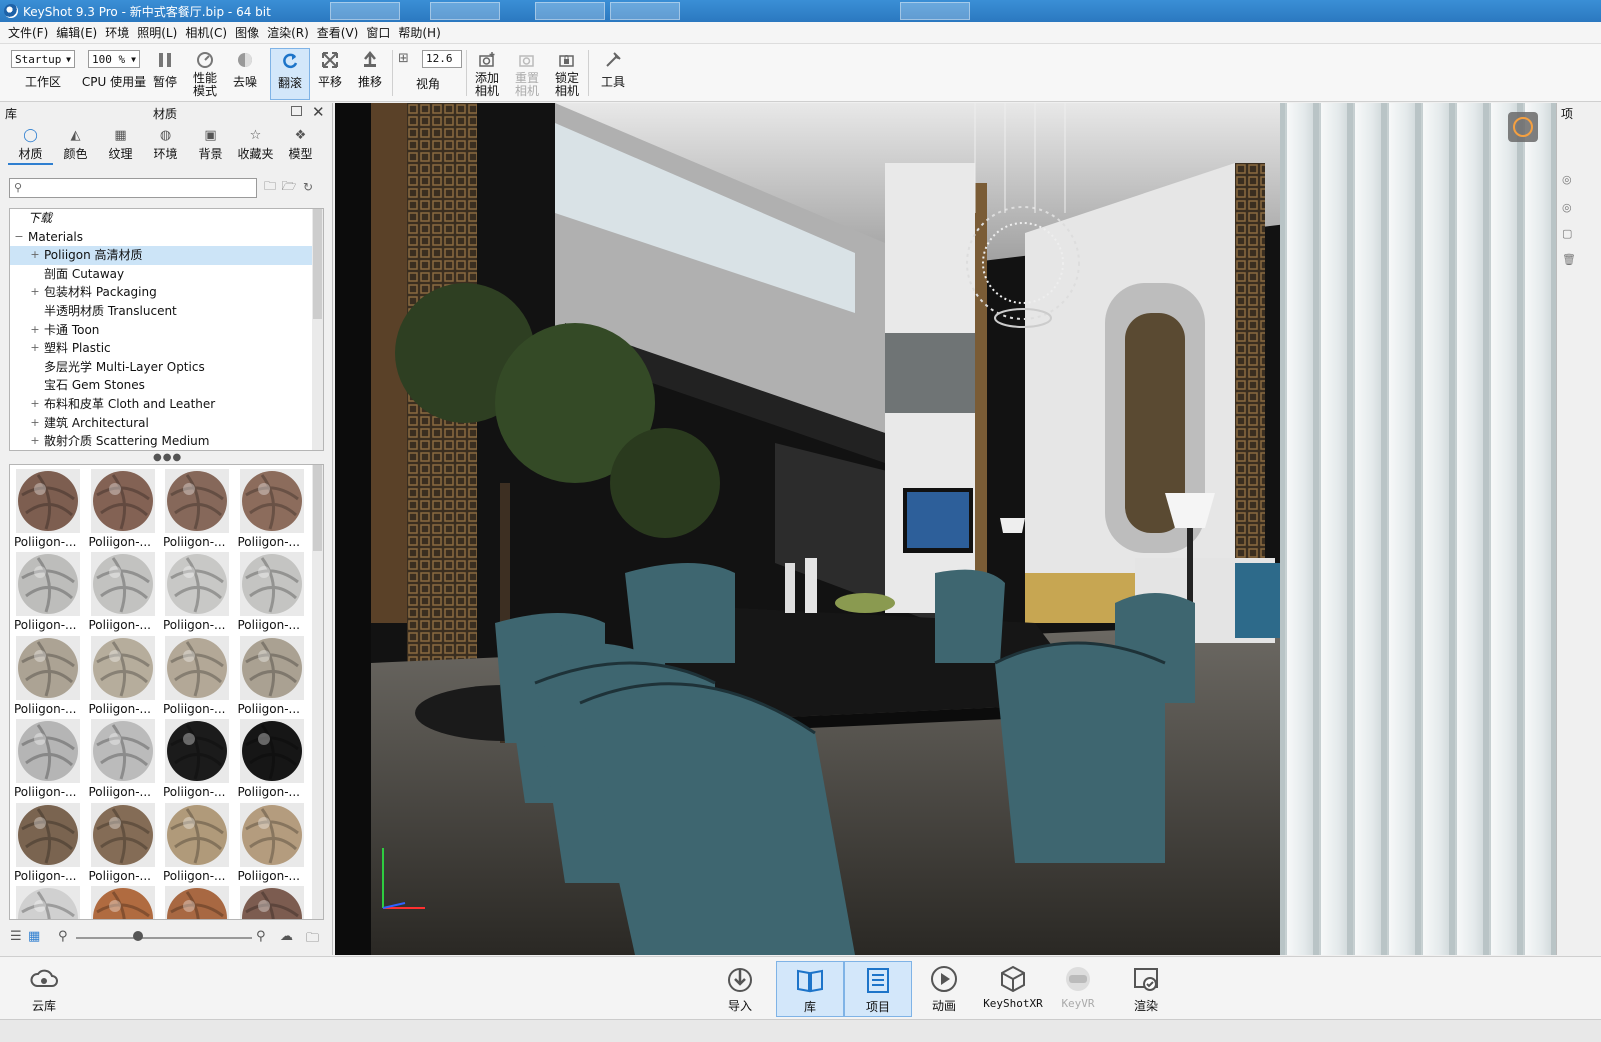 The height and width of the screenshot is (1042, 1601). Describe the element at coordinates (117, 32) in the screenshot. I see `menu-environment: 环境` at that location.